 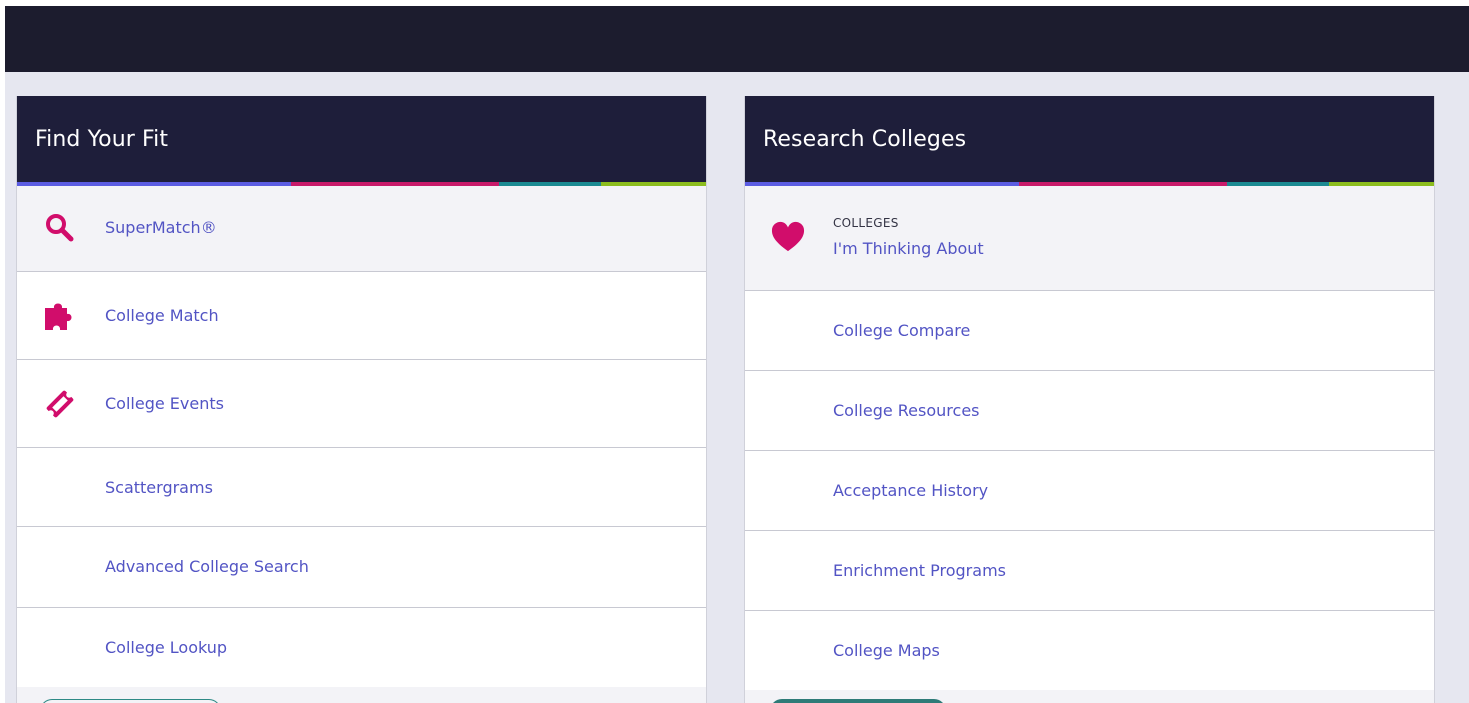 What do you see at coordinates (164, 403) in the screenshot?
I see `item-label: College Events` at bounding box center [164, 403].